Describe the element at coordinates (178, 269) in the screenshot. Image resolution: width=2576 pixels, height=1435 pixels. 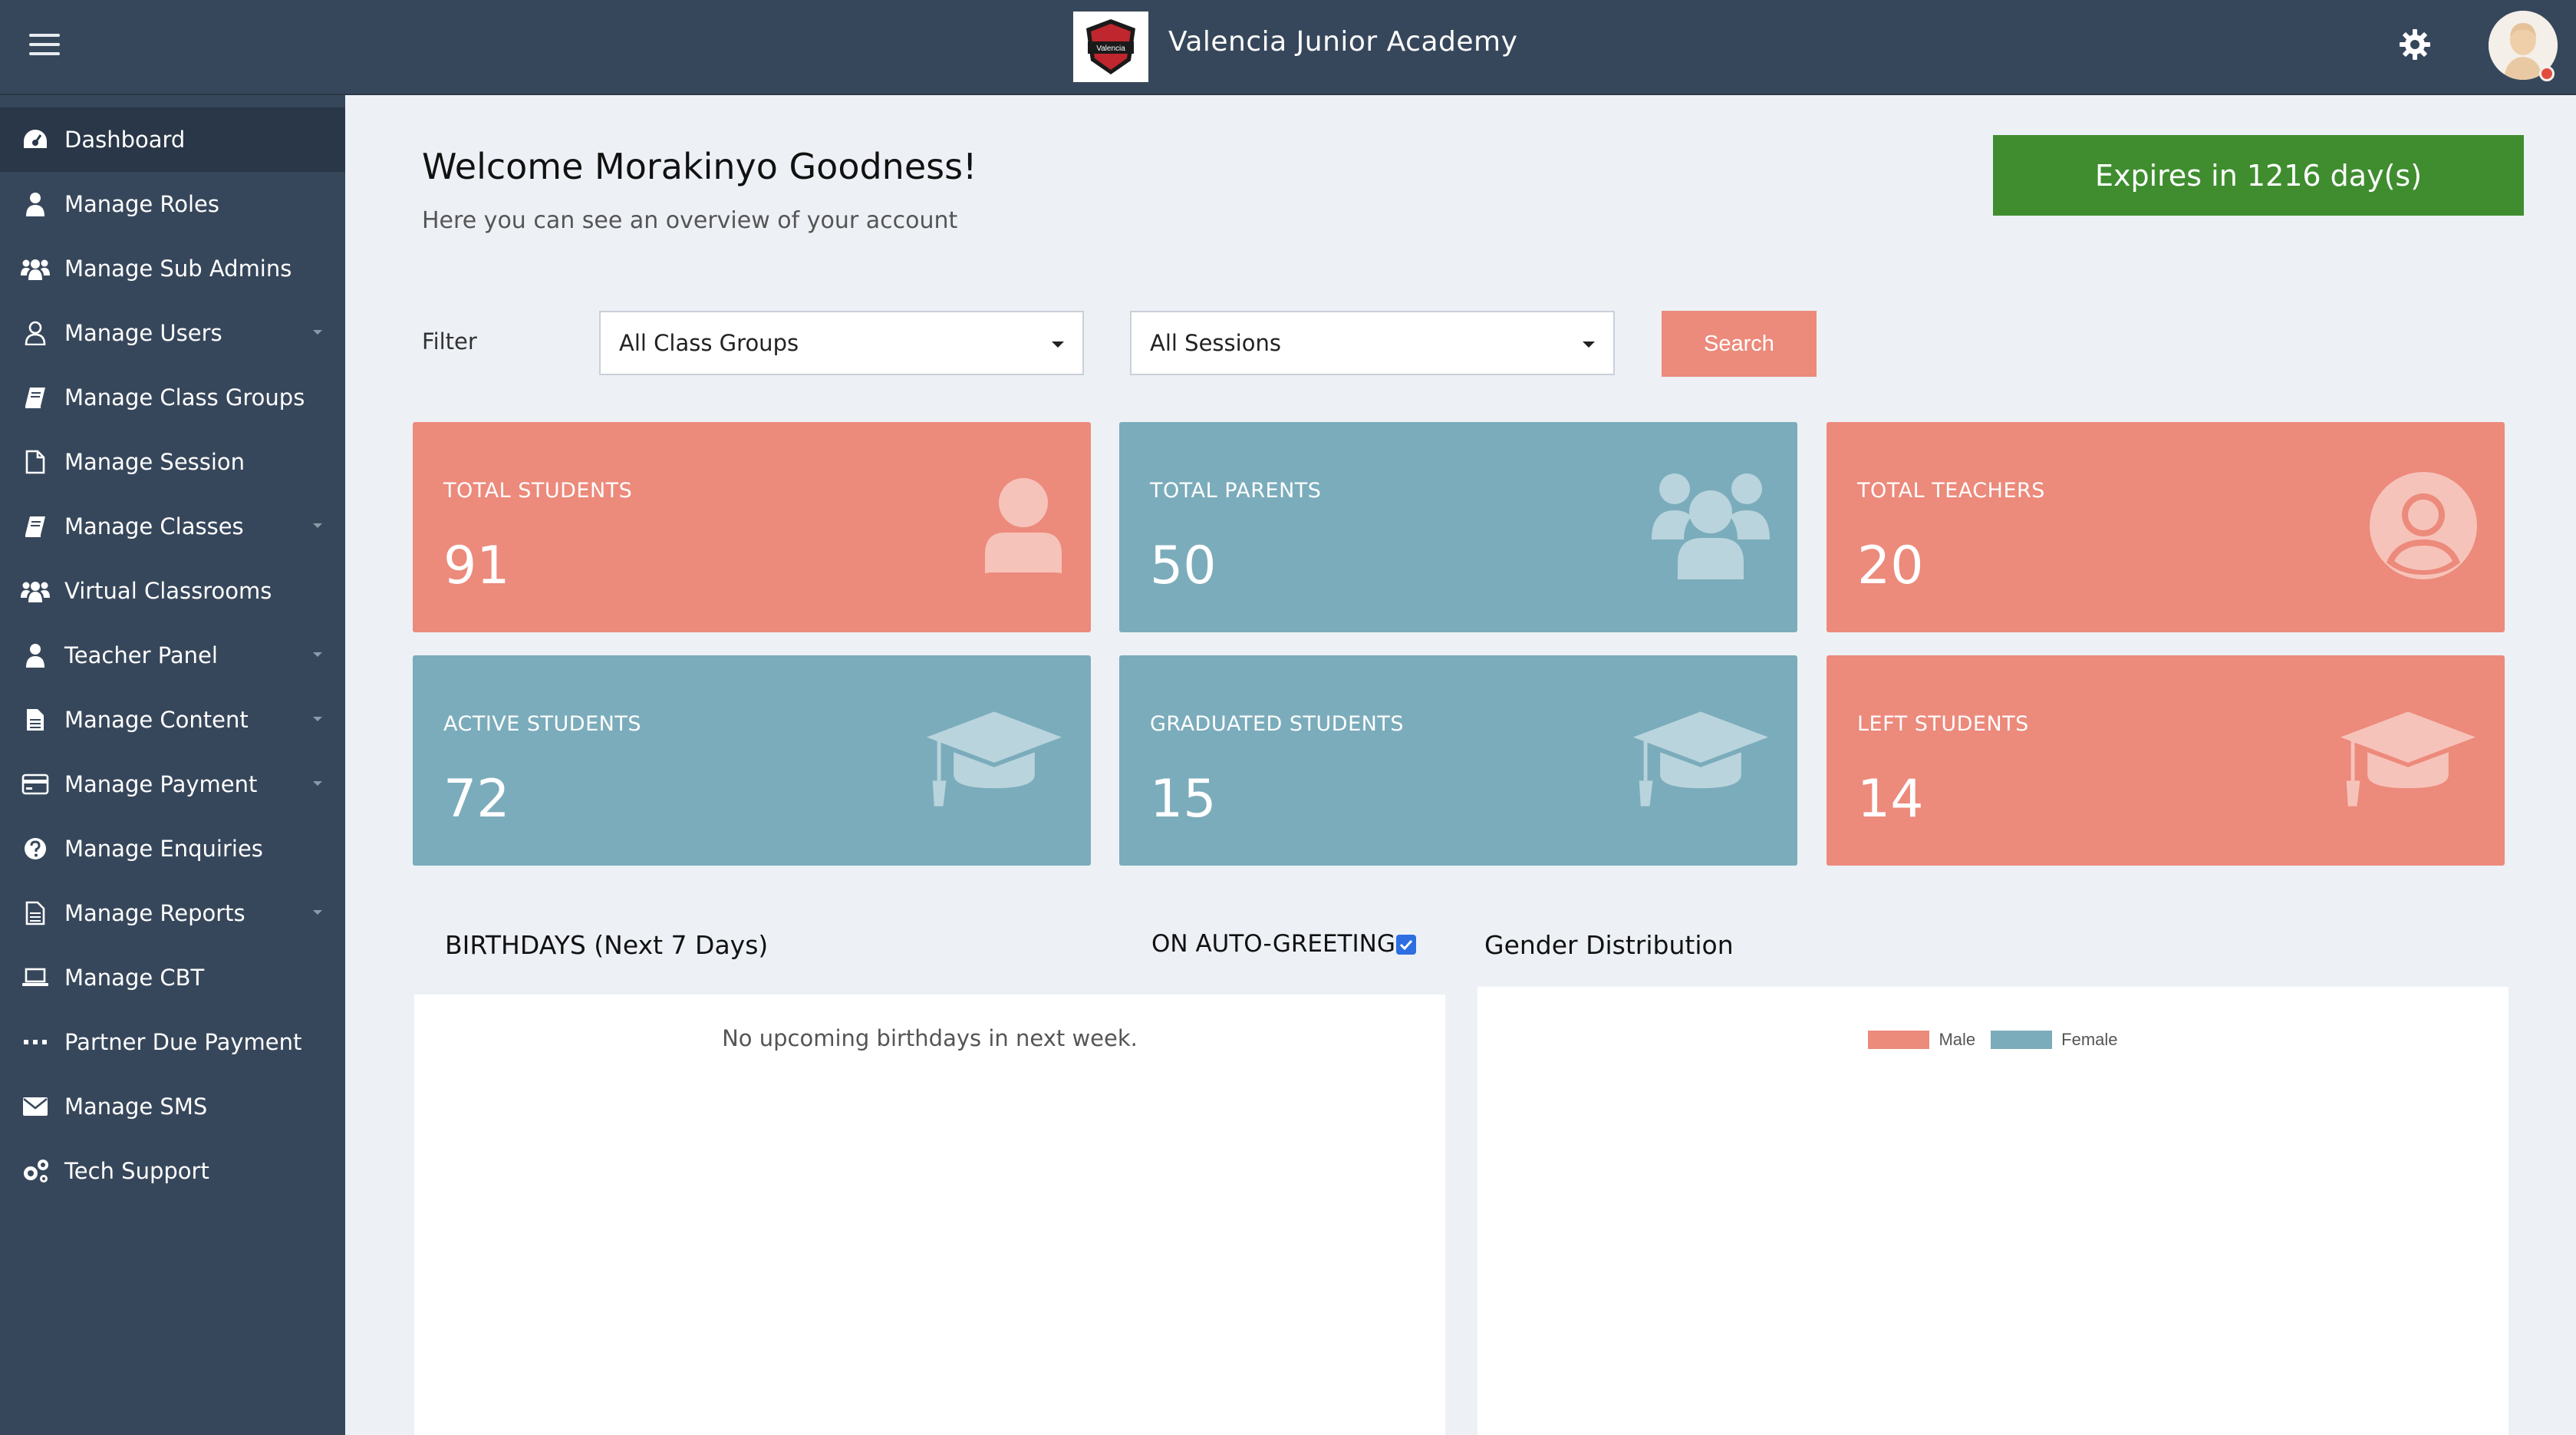
I see `sidebar-item-label: Manage Sub Admins` at that location.